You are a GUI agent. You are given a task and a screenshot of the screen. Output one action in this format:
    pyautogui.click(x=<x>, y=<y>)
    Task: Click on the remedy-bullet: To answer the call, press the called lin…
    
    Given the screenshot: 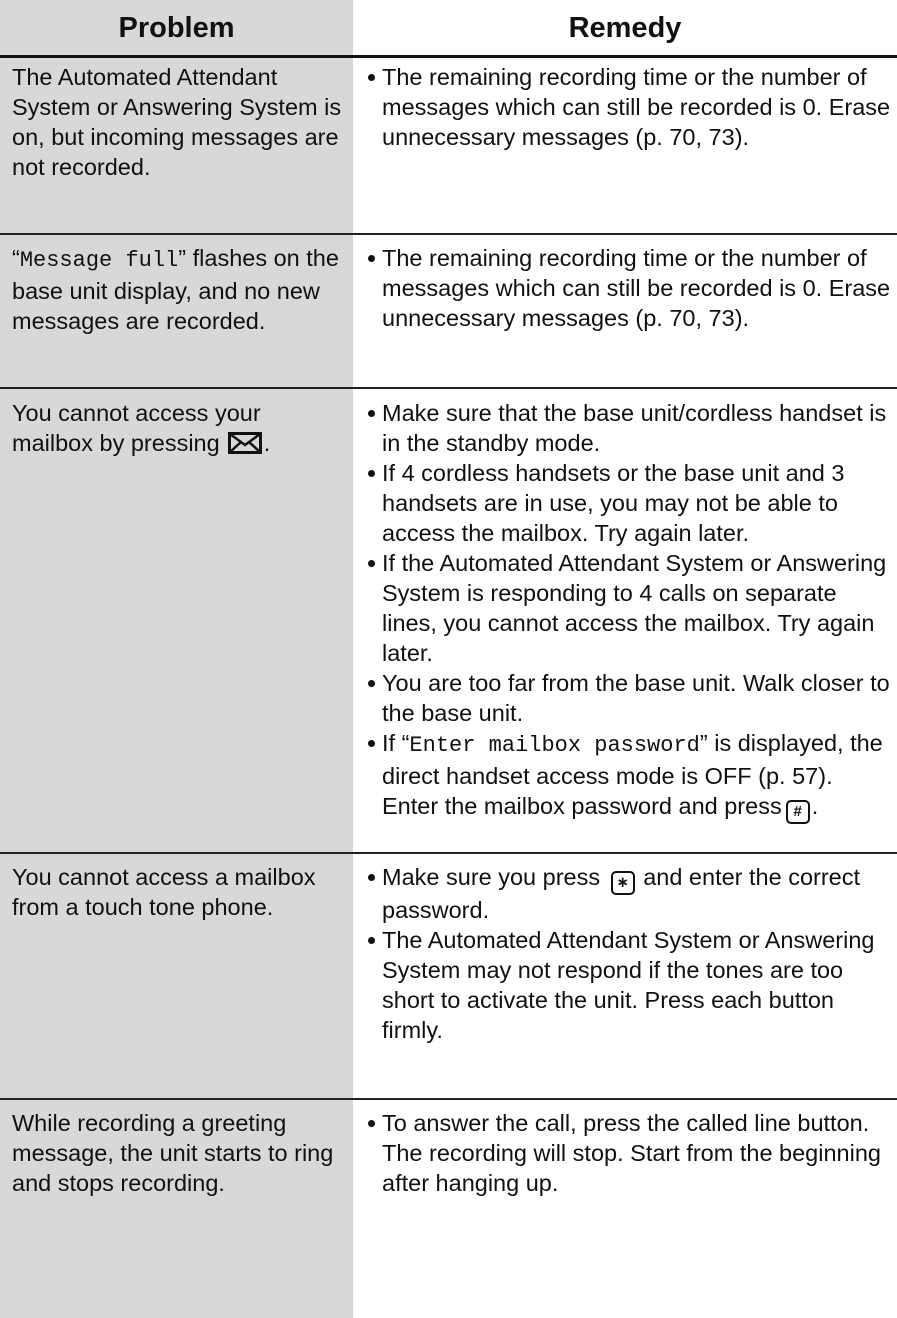 What is the action you would take?
    pyautogui.click(x=630, y=1153)
    